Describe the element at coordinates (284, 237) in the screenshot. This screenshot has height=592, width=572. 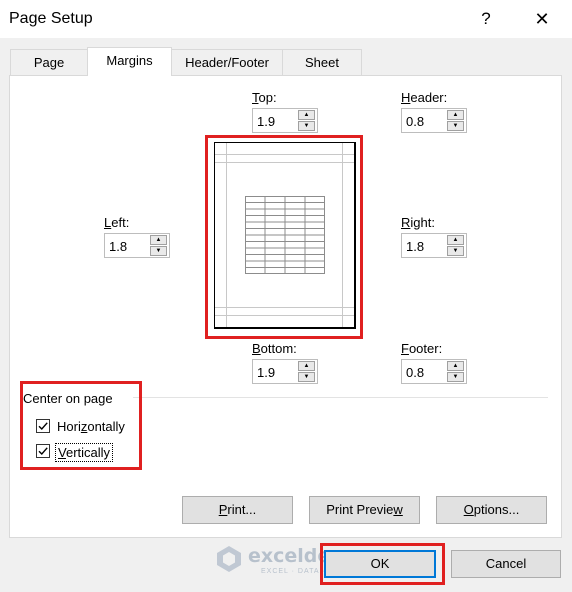
I see `preview-highlight-box` at that location.